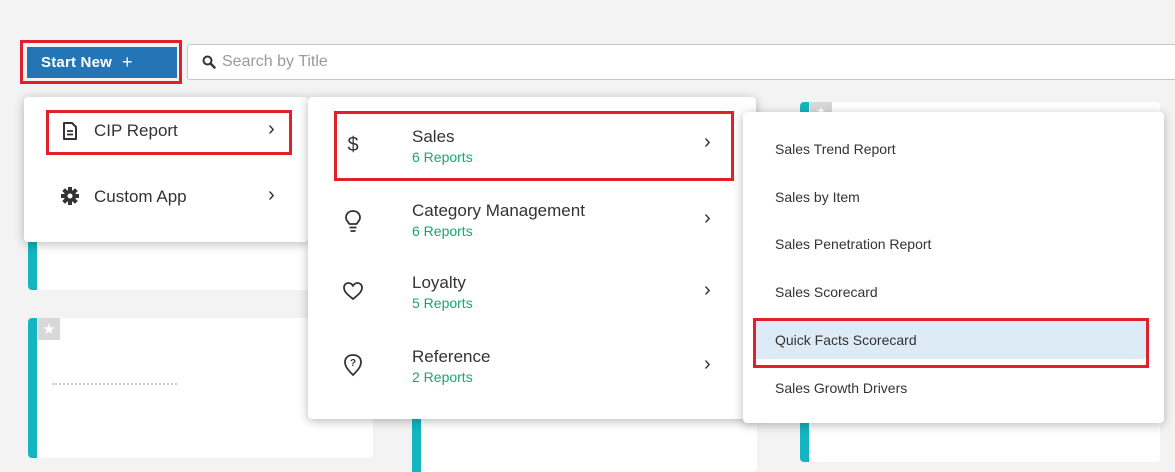 This screenshot has width=1175, height=472. I want to click on search-icon, so click(209, 62).